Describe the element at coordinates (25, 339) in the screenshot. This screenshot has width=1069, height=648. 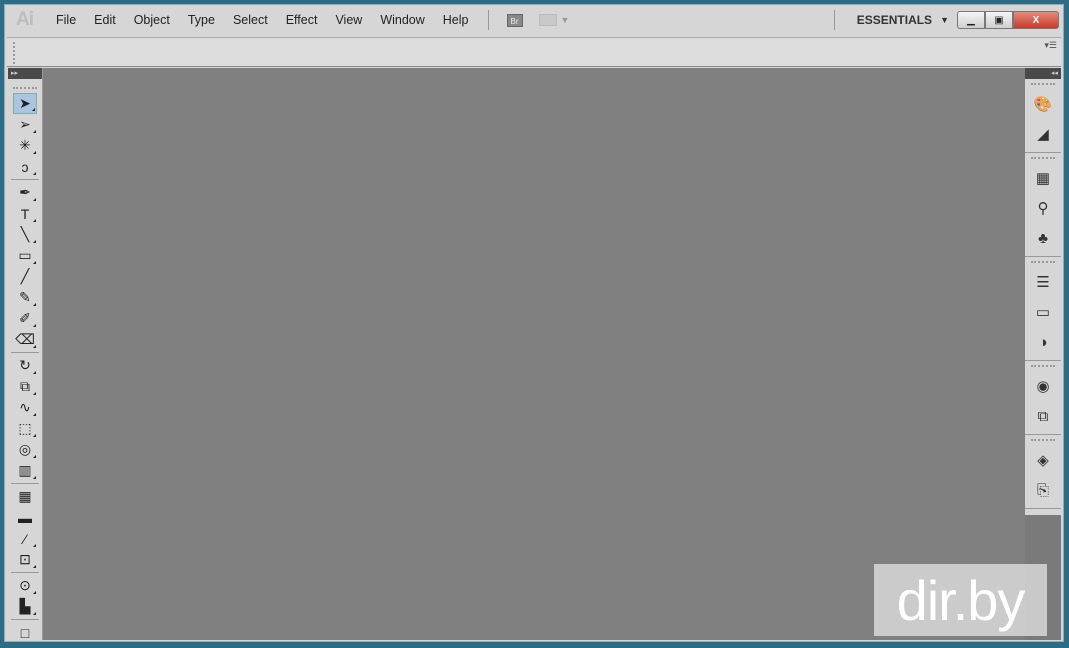
I see `eraser-tool: ⌫` at that location.